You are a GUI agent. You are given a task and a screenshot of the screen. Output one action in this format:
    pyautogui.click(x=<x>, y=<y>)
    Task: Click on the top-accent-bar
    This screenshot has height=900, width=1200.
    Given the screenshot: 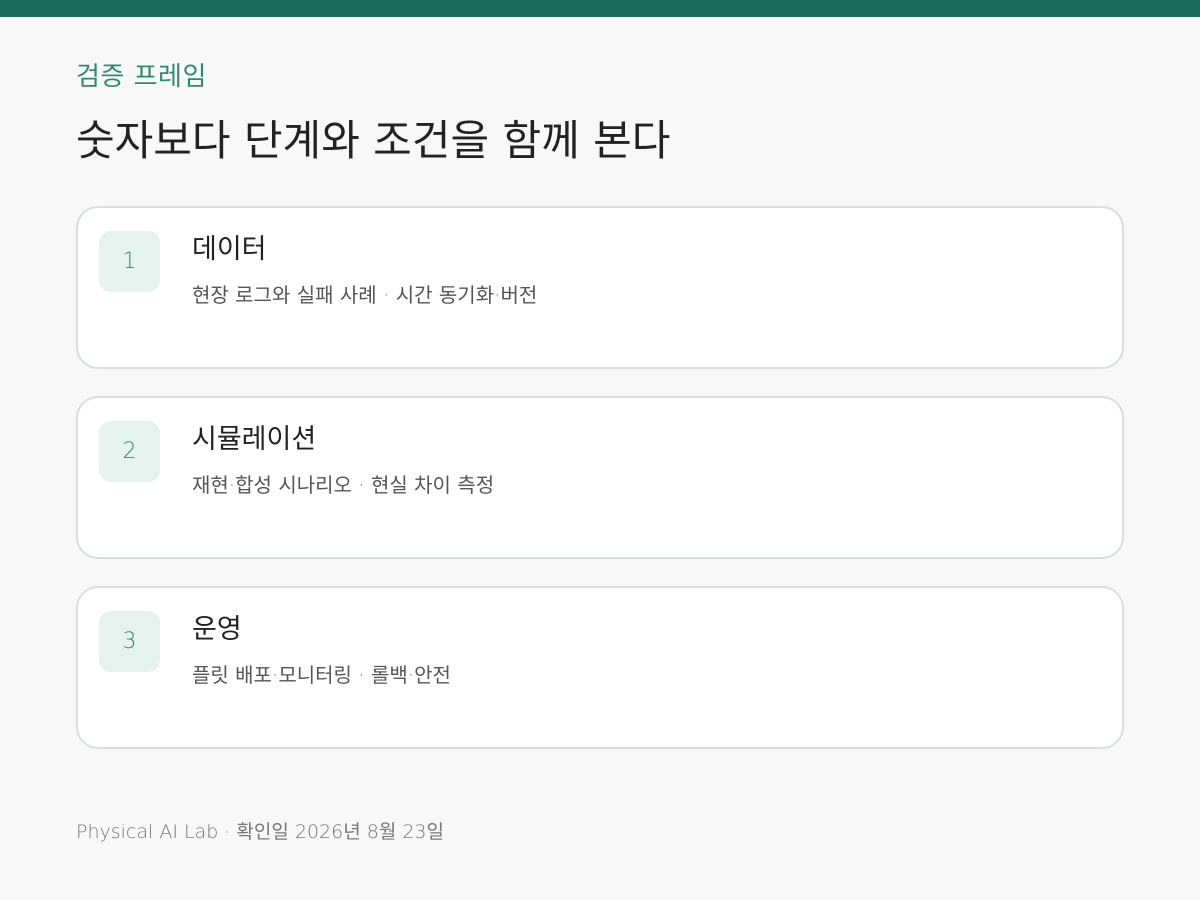 What is the action you would take?
    pyautogui.click(x=600, y=8)
    